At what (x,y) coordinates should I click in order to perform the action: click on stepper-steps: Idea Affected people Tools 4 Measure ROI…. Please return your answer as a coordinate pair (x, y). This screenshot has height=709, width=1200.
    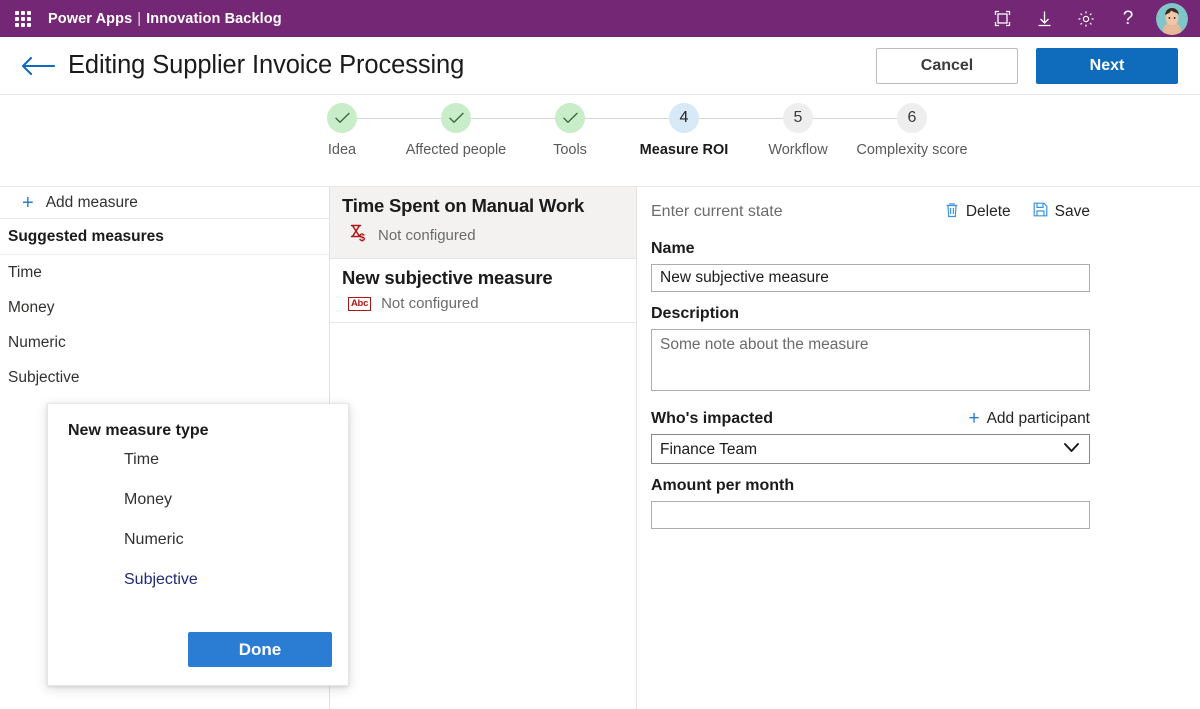
    Looking at the image, I should click on (627, 131).